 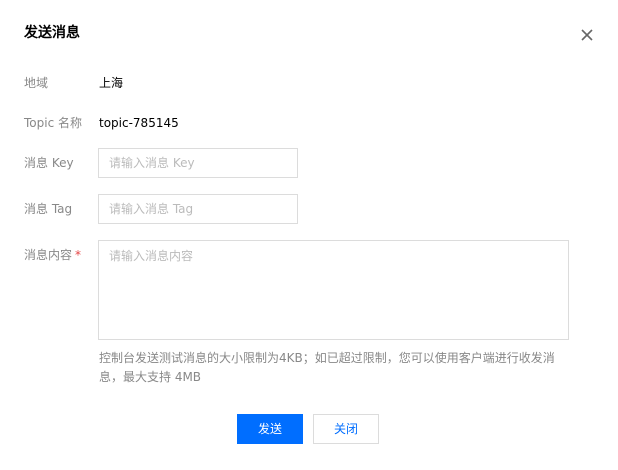 What do you see at coordinates (78, 255) in the screenshot?
I see `required-mark: *` at bounding box center [78, 255].